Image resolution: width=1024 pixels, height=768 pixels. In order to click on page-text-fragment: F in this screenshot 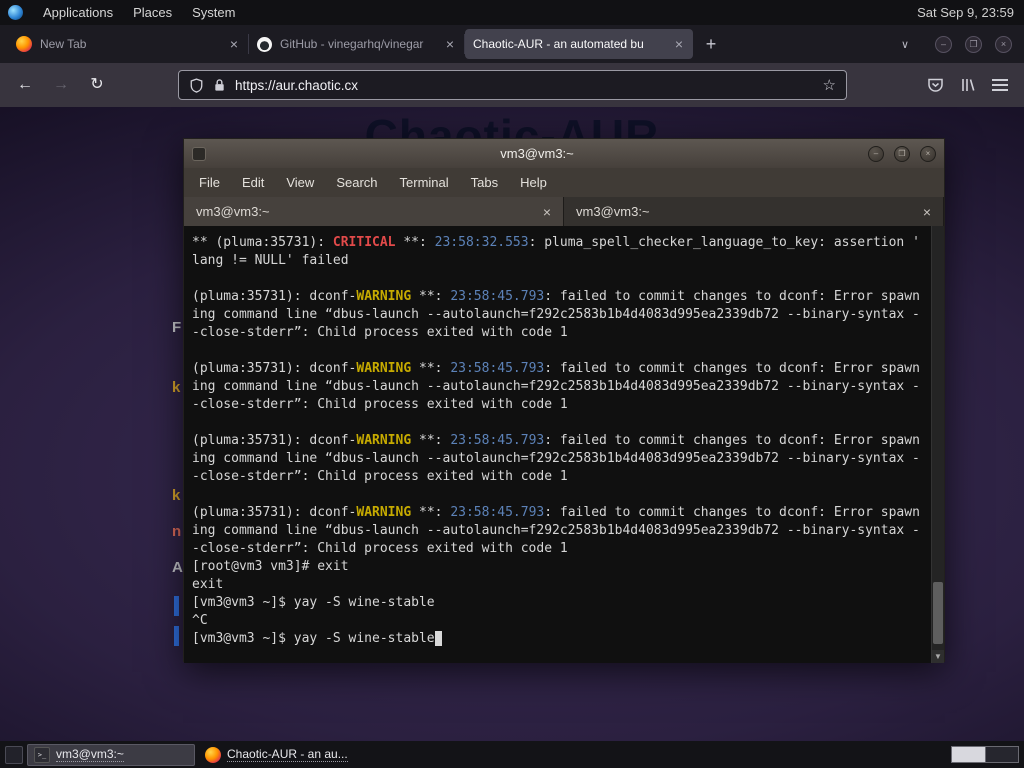, I will do `click(177, 327)`.